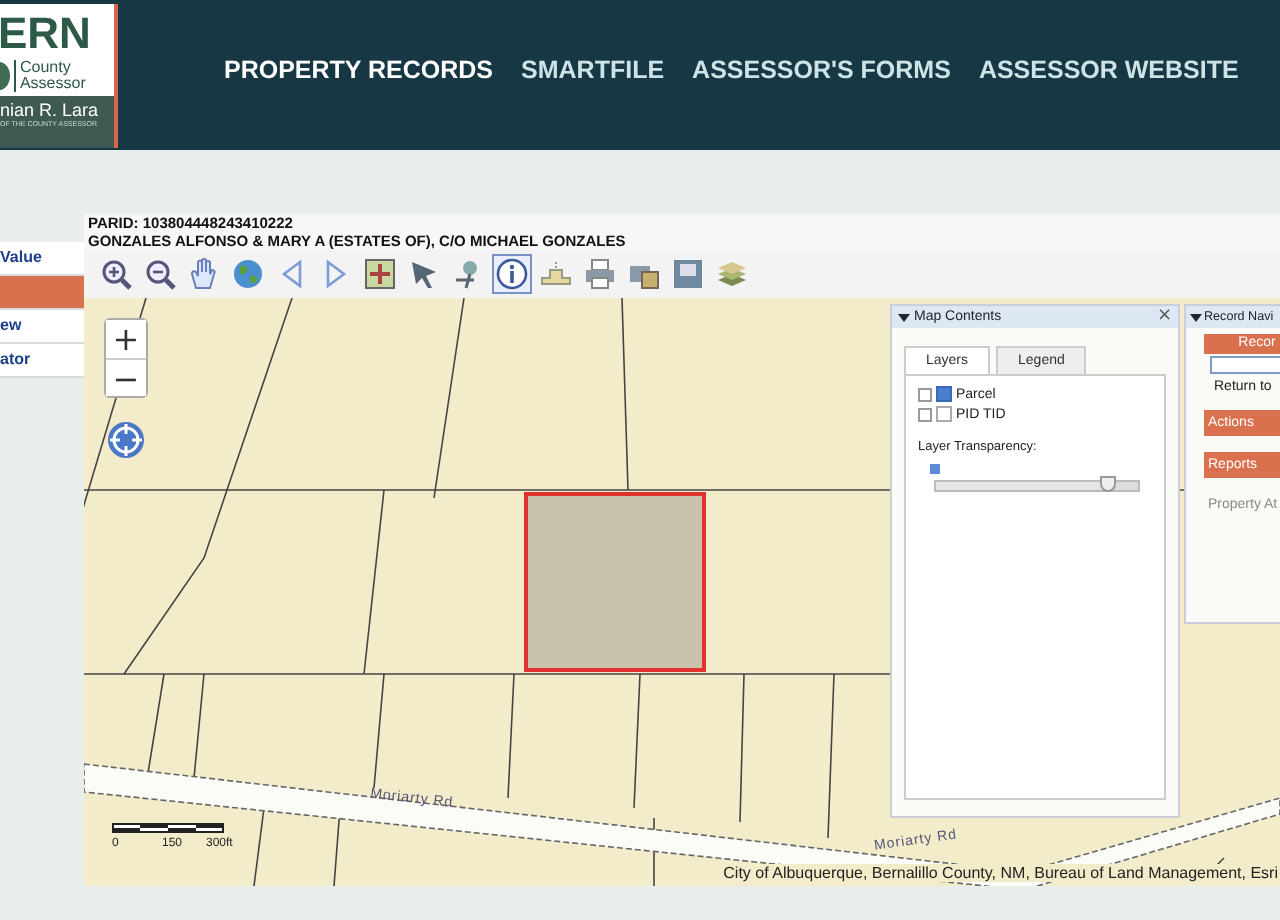  I want to click on selected-sidebar-item, so click(42, 293).